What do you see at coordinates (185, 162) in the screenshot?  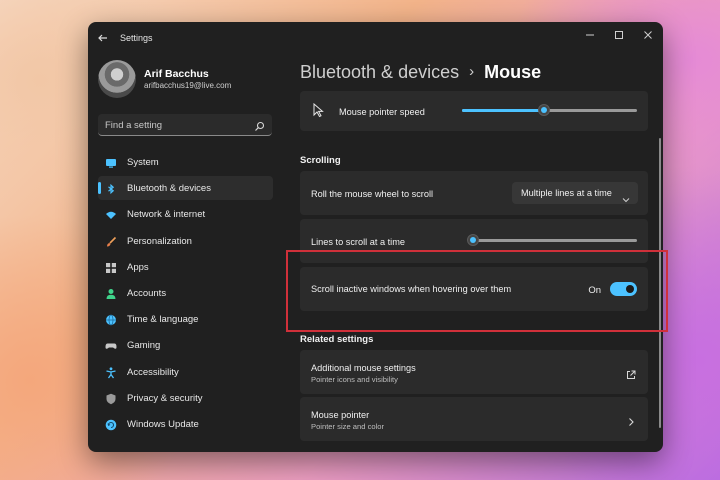 I see `sidebar-item-system: System` at bounding box center [185, 162].